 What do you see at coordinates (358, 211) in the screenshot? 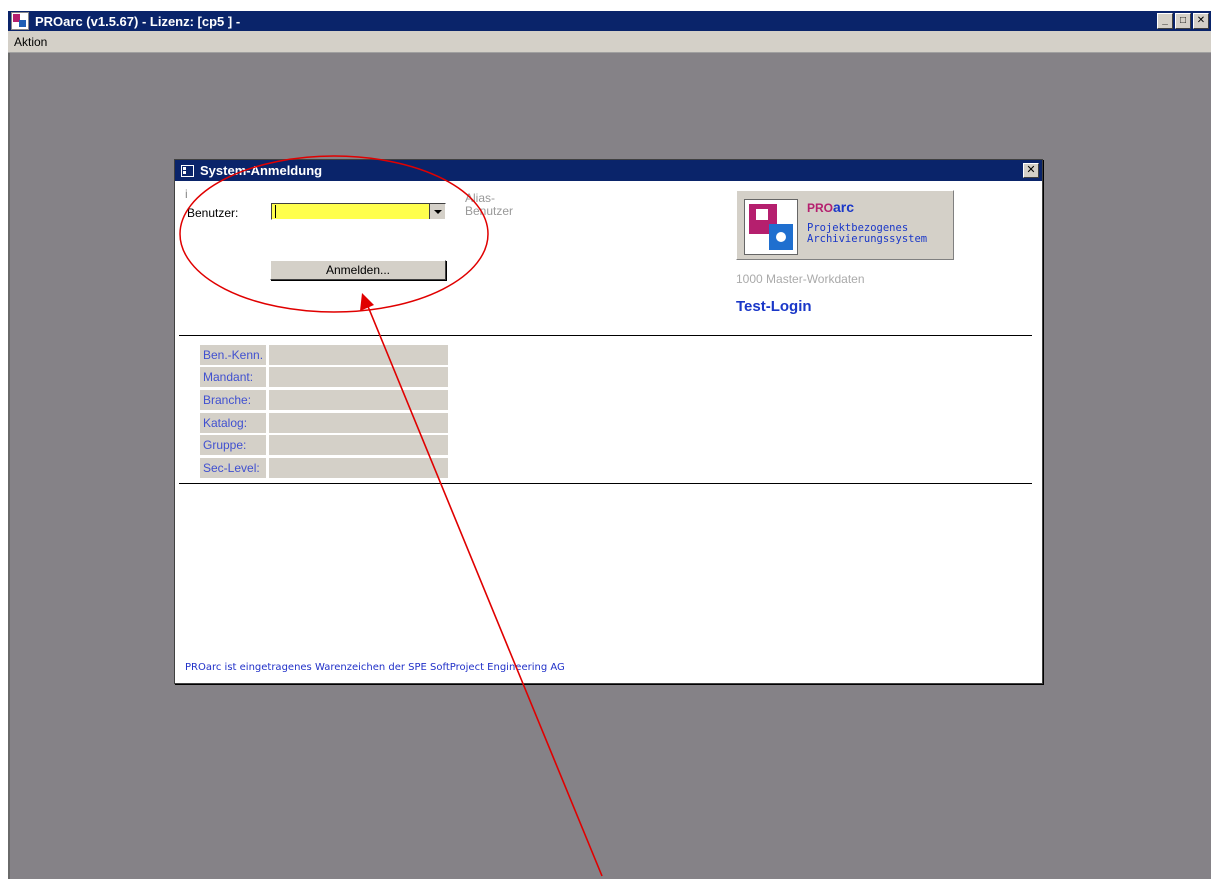
I see `user-combobox` at bounding box center [358, 211].